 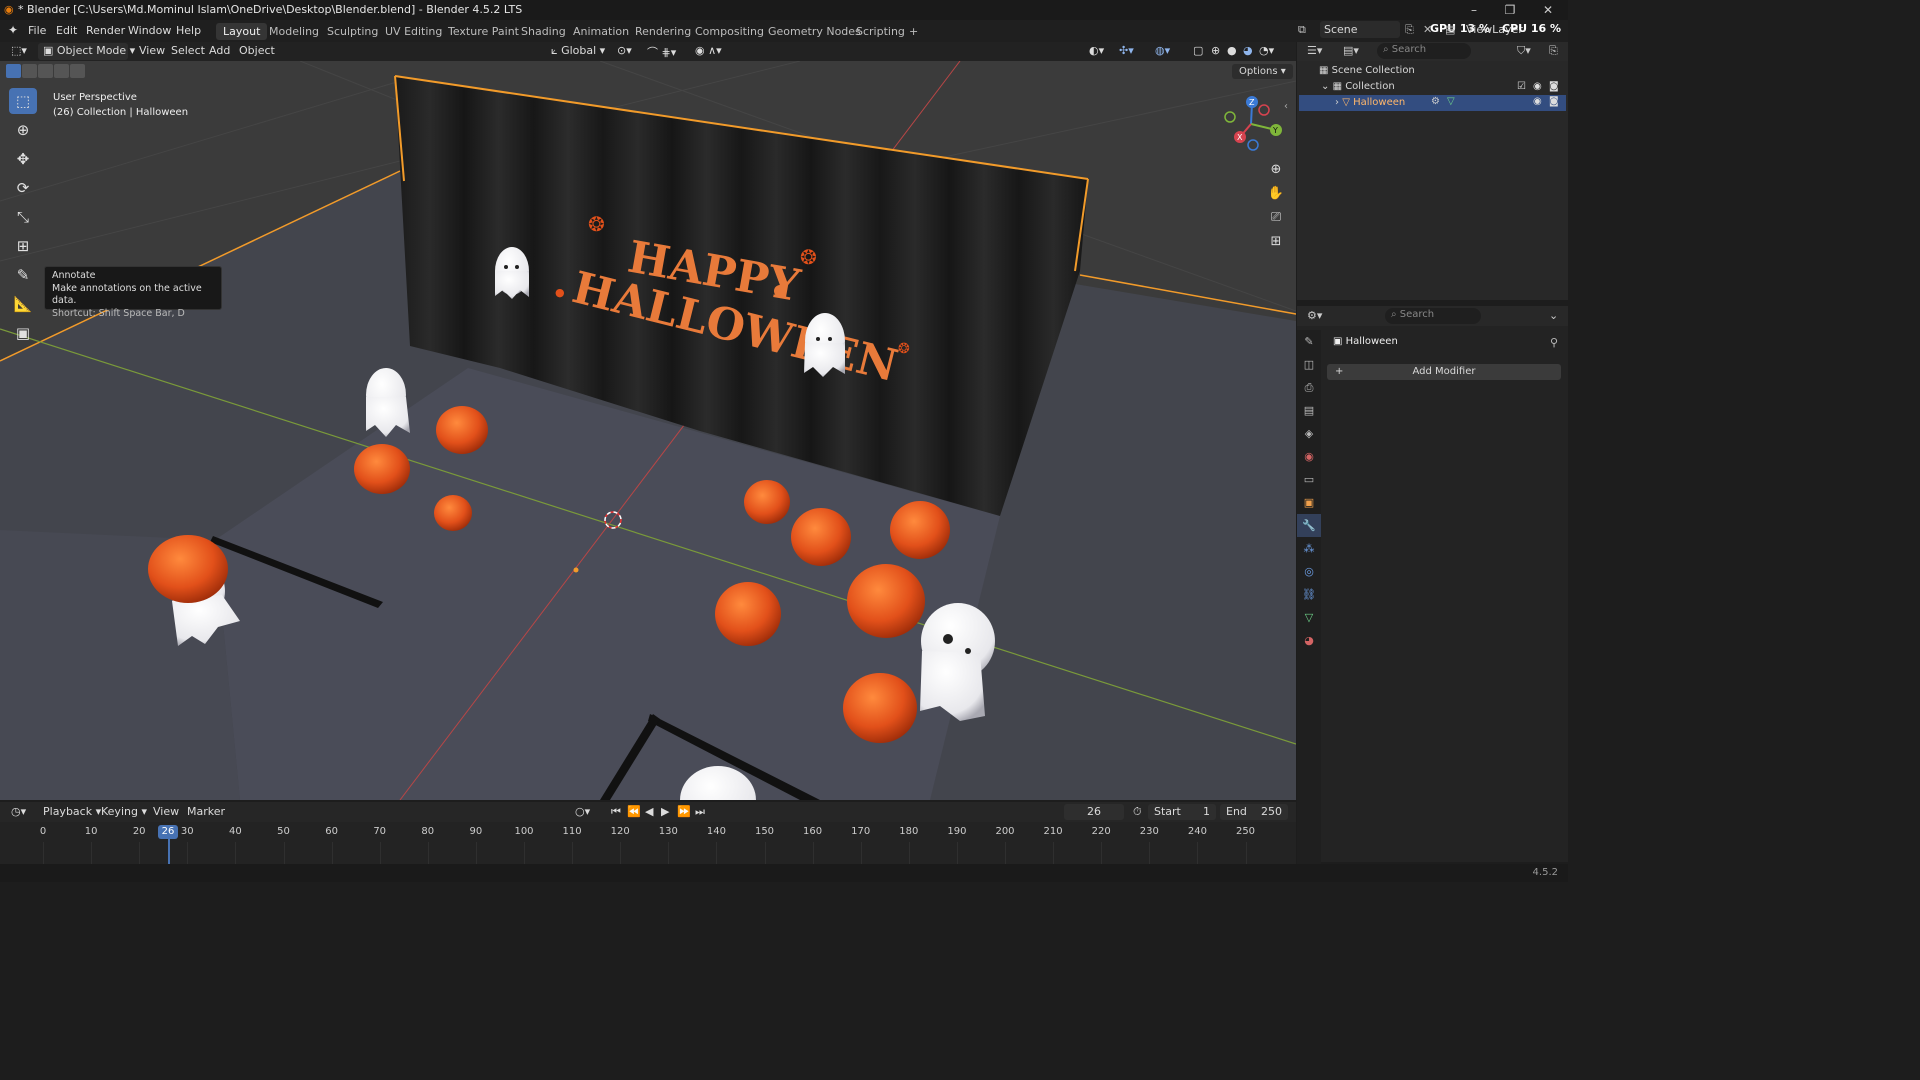 I want to click on annotate-tool-icon: ✎, so click(x=23, y=275).